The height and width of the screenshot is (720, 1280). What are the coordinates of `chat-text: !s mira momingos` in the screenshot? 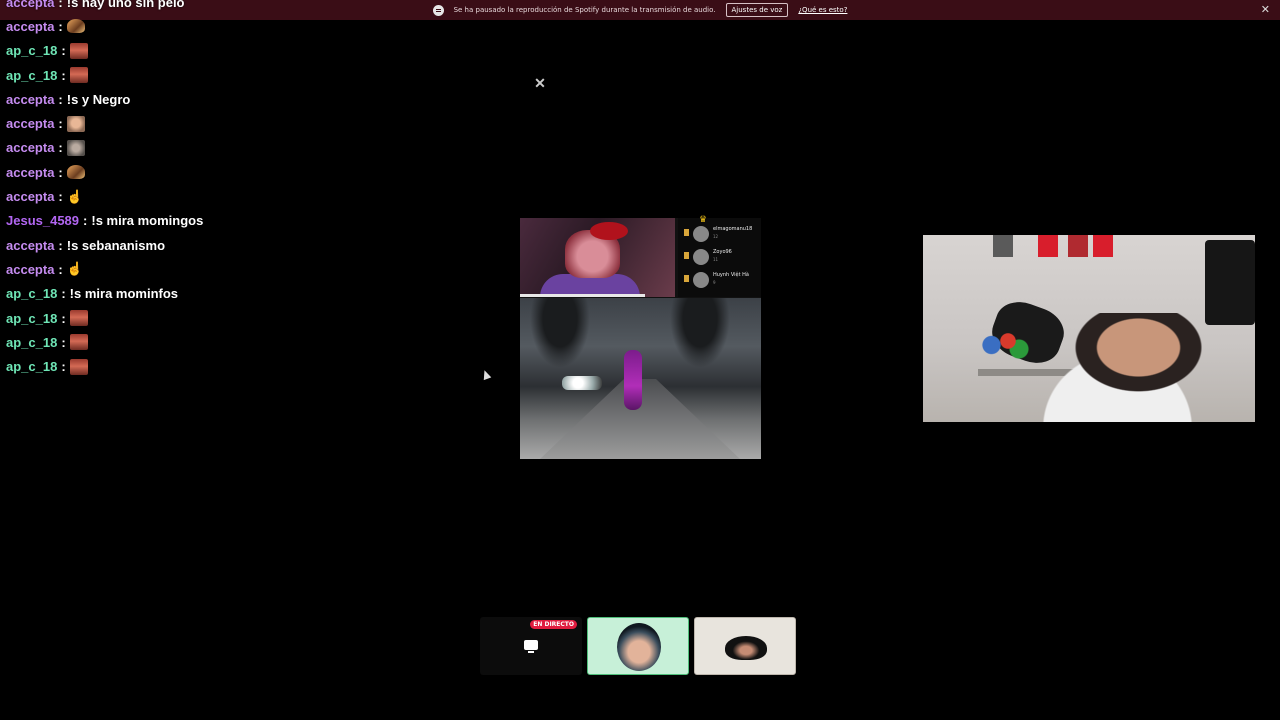 It's located at (147, 221).